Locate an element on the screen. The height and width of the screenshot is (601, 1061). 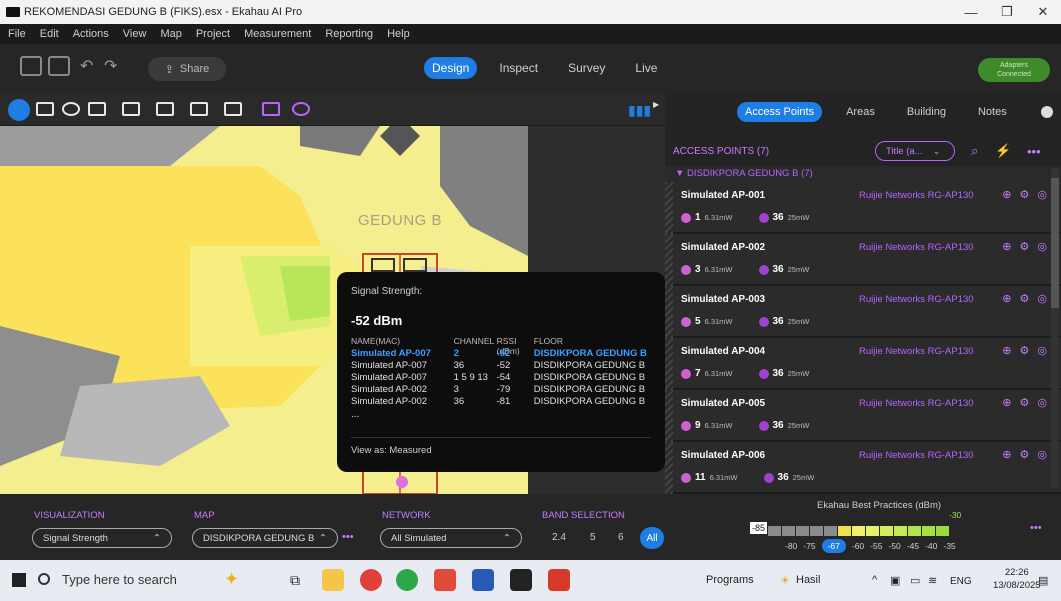
chrome-icon is located at coordinates (371, 580).